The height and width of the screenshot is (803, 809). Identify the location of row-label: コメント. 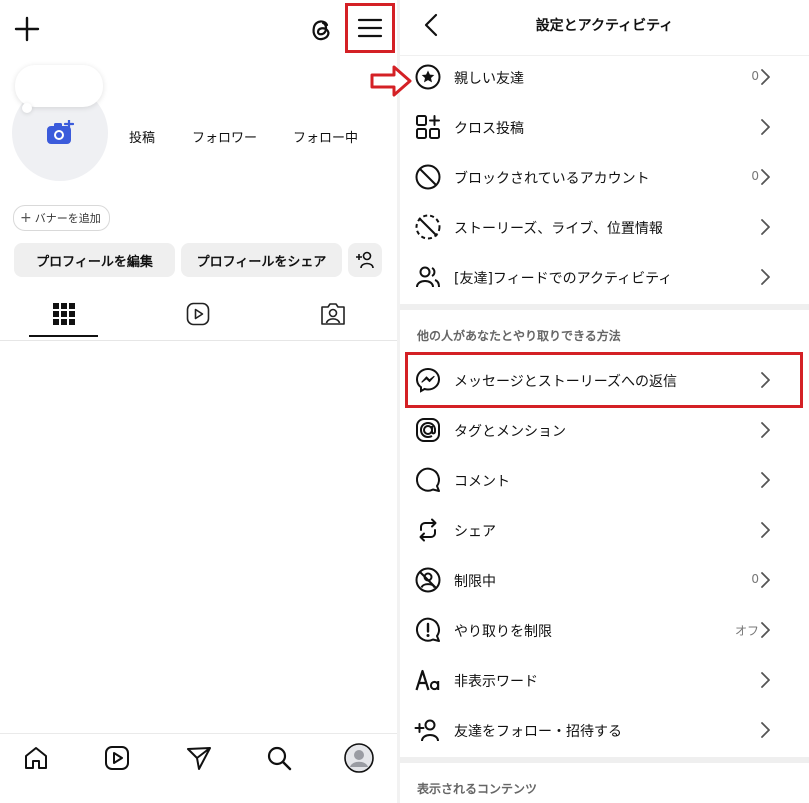
(482, 482).